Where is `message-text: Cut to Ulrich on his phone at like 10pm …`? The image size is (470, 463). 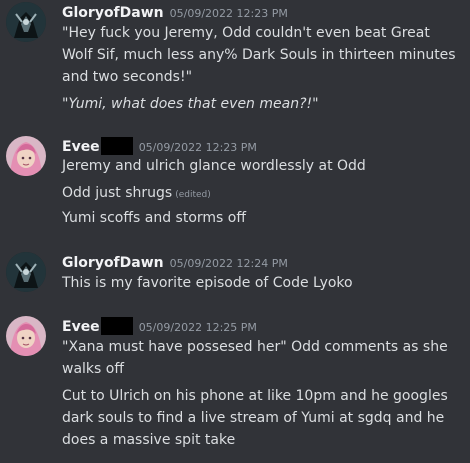
message-text: Cut to Ulrich on his phone at like 10pm … is located at coordinates (255, 418).